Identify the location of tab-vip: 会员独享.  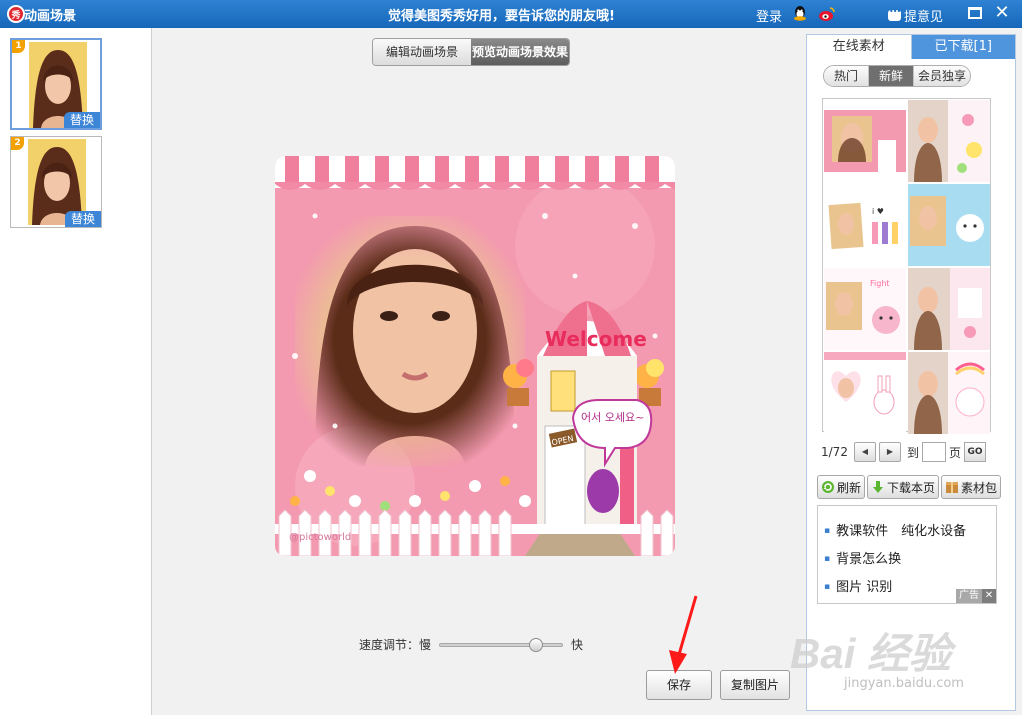
(942, 76).